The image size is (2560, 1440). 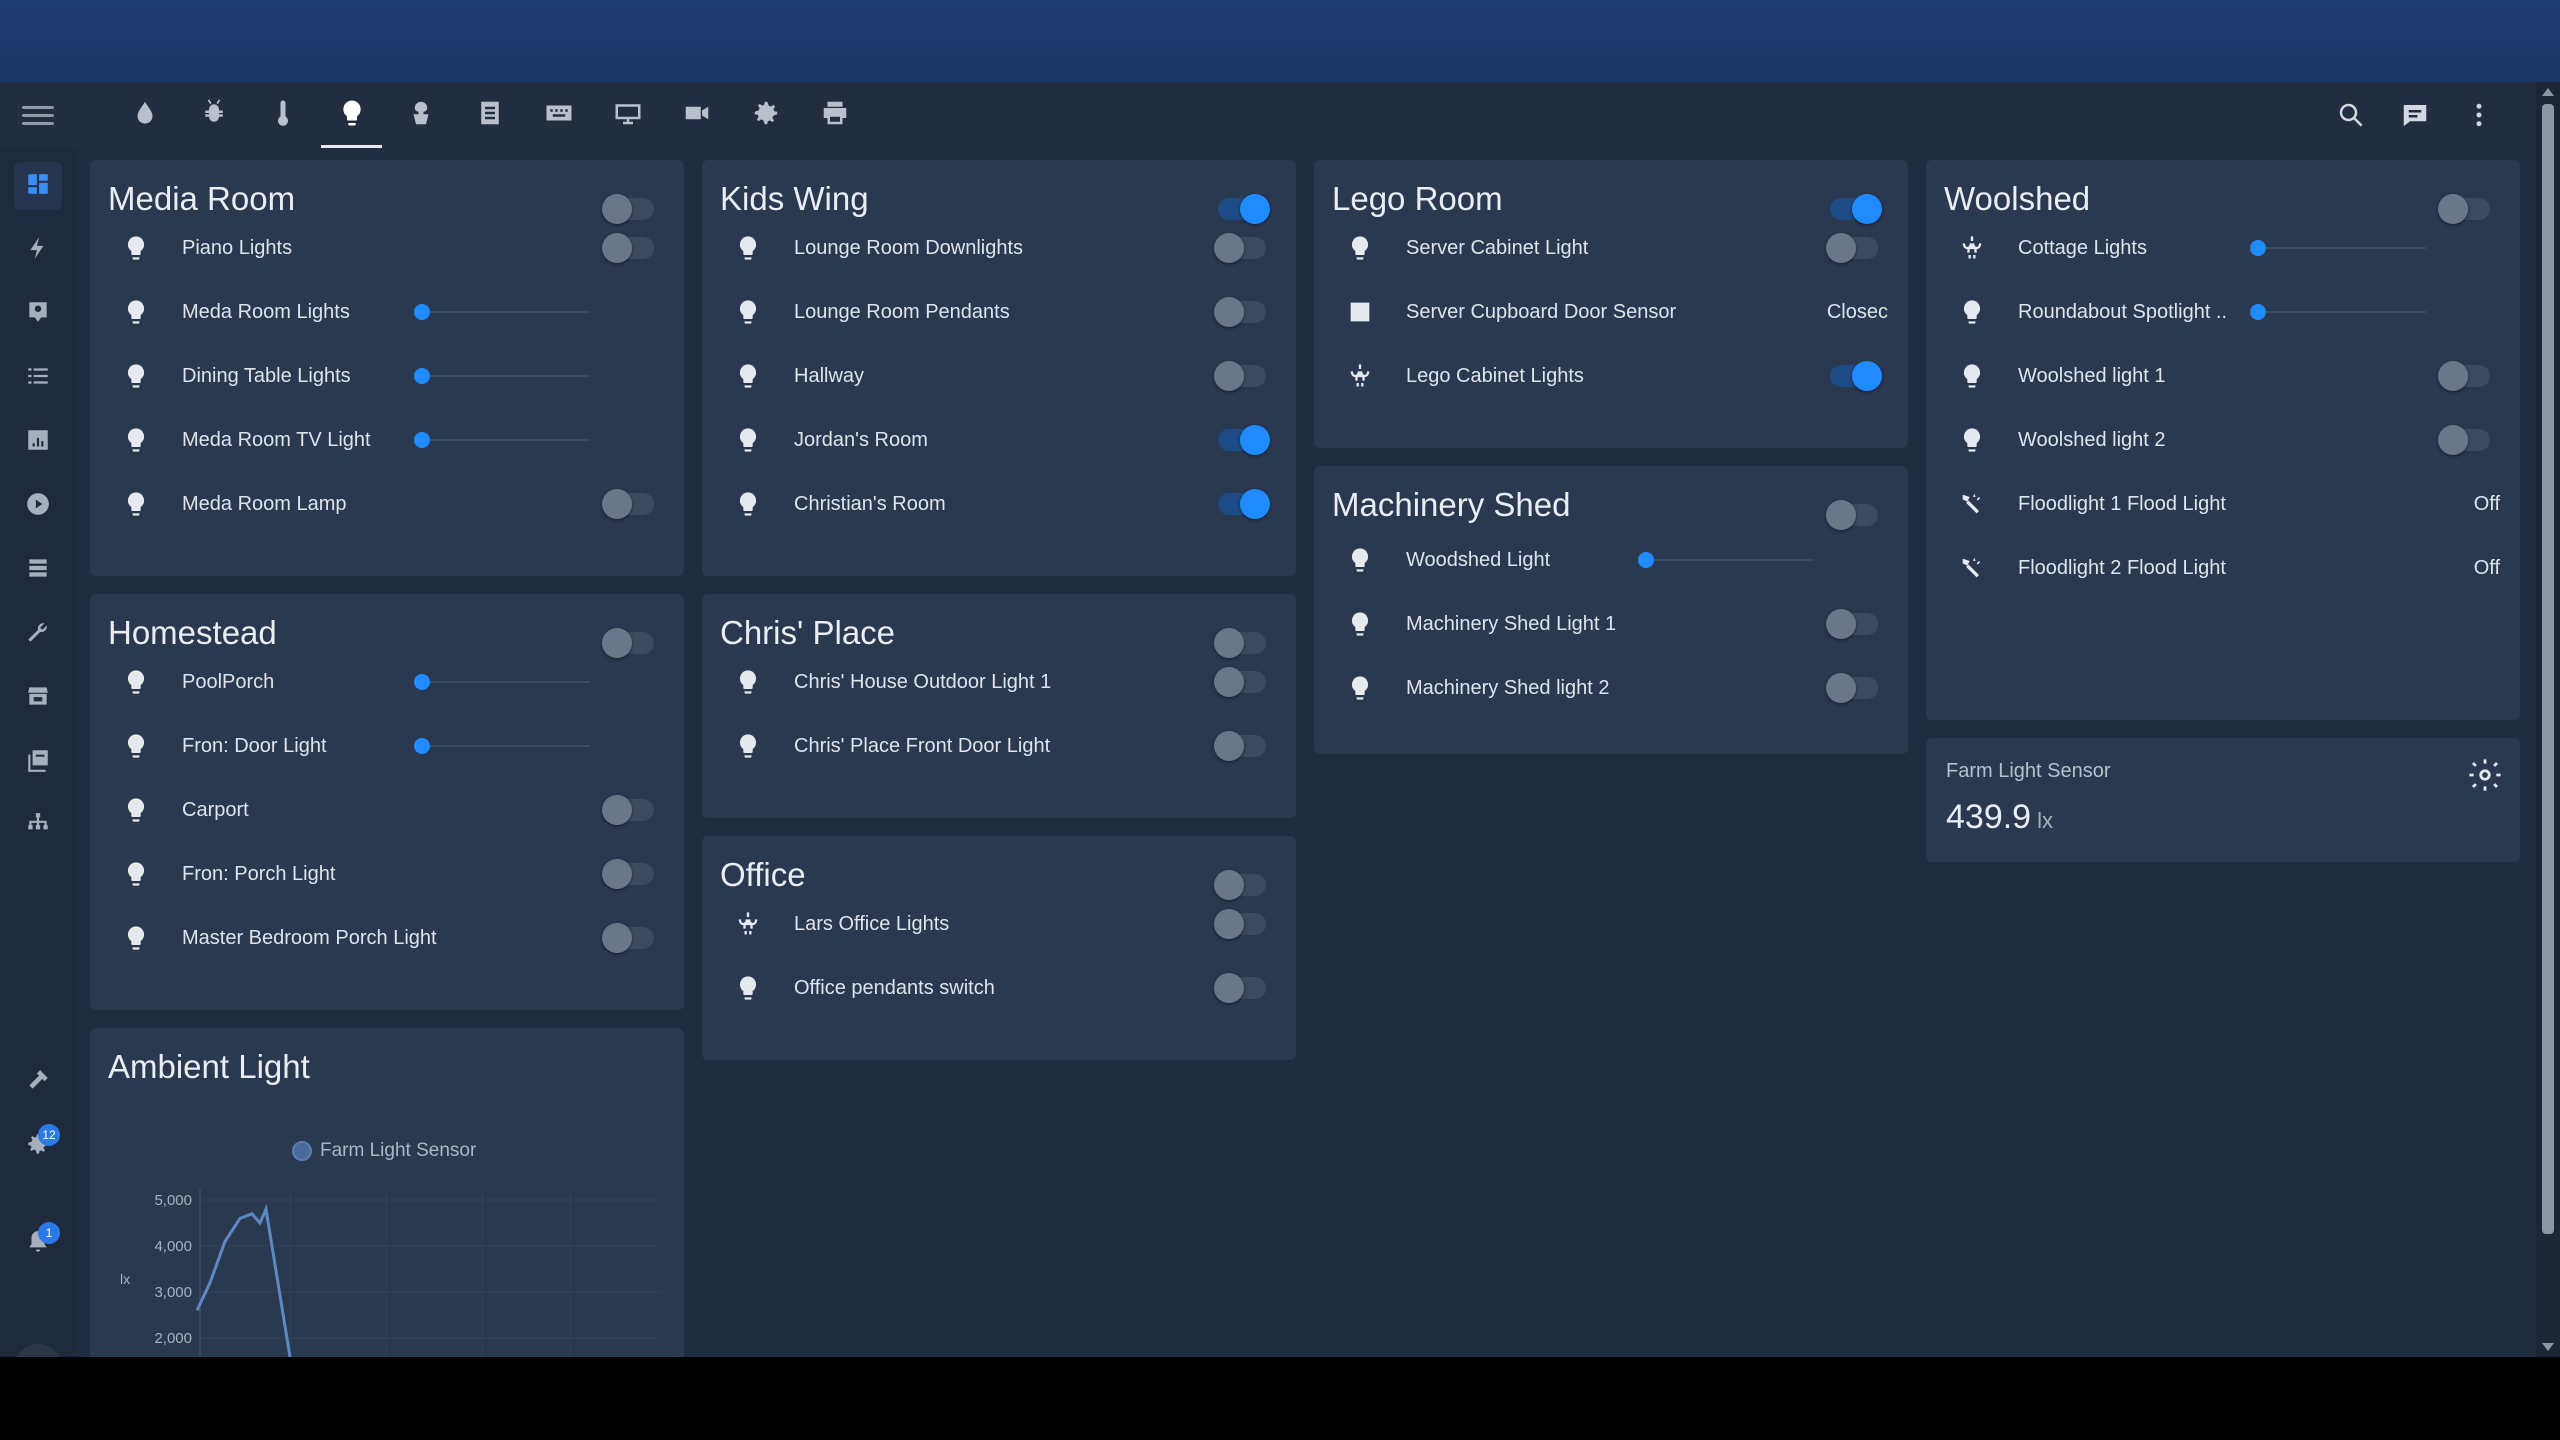 I want to click on entity-label: Cottage Lights, so click(x=2082, y=248).